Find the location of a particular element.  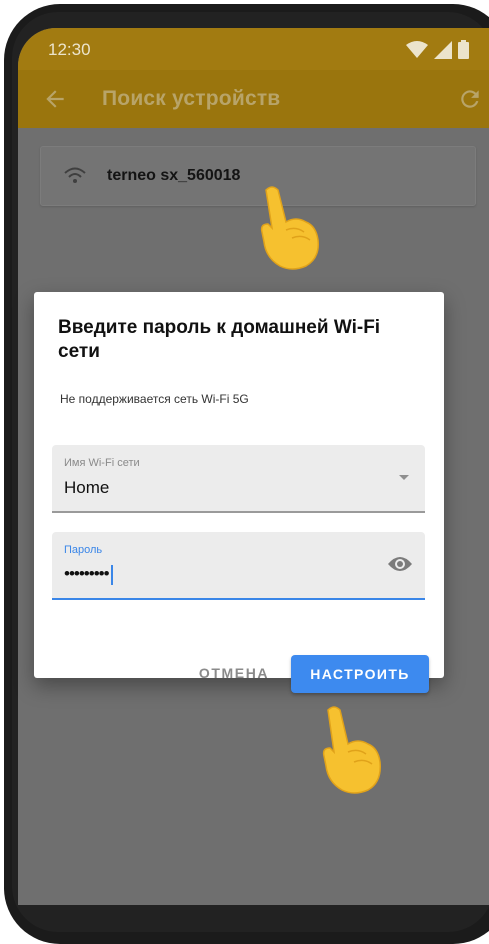

password-field: Пароль ••••••••• is located at coordinates (238, 566).